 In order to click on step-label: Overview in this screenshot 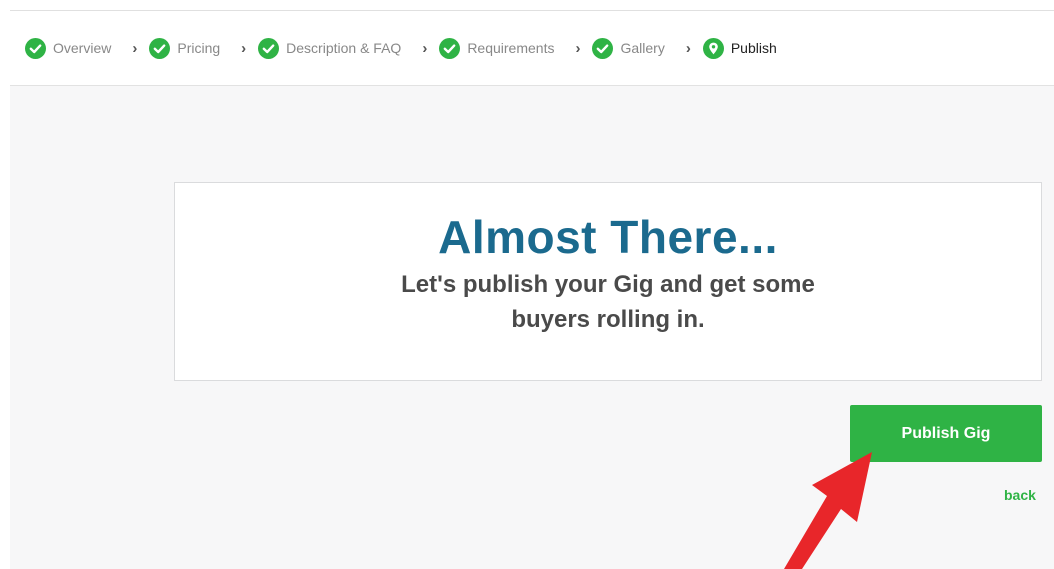, I will do `click(82, 48)`.